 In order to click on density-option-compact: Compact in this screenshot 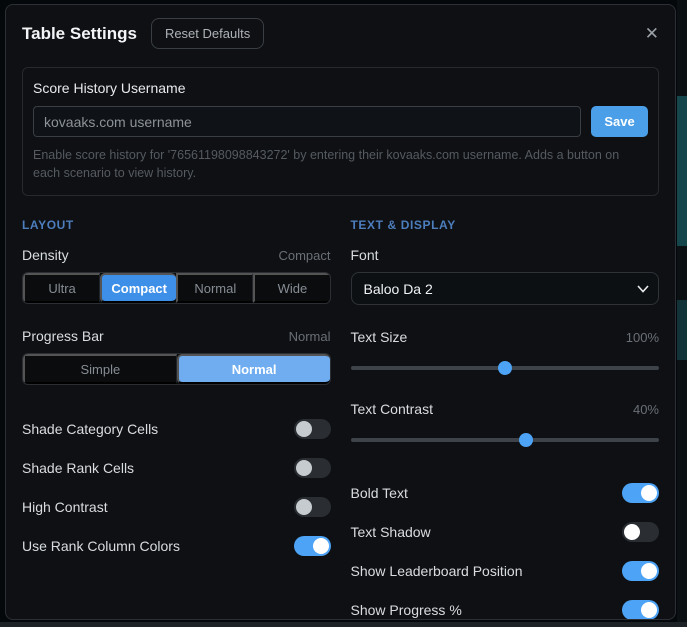, I will do `click(138, 288)`.